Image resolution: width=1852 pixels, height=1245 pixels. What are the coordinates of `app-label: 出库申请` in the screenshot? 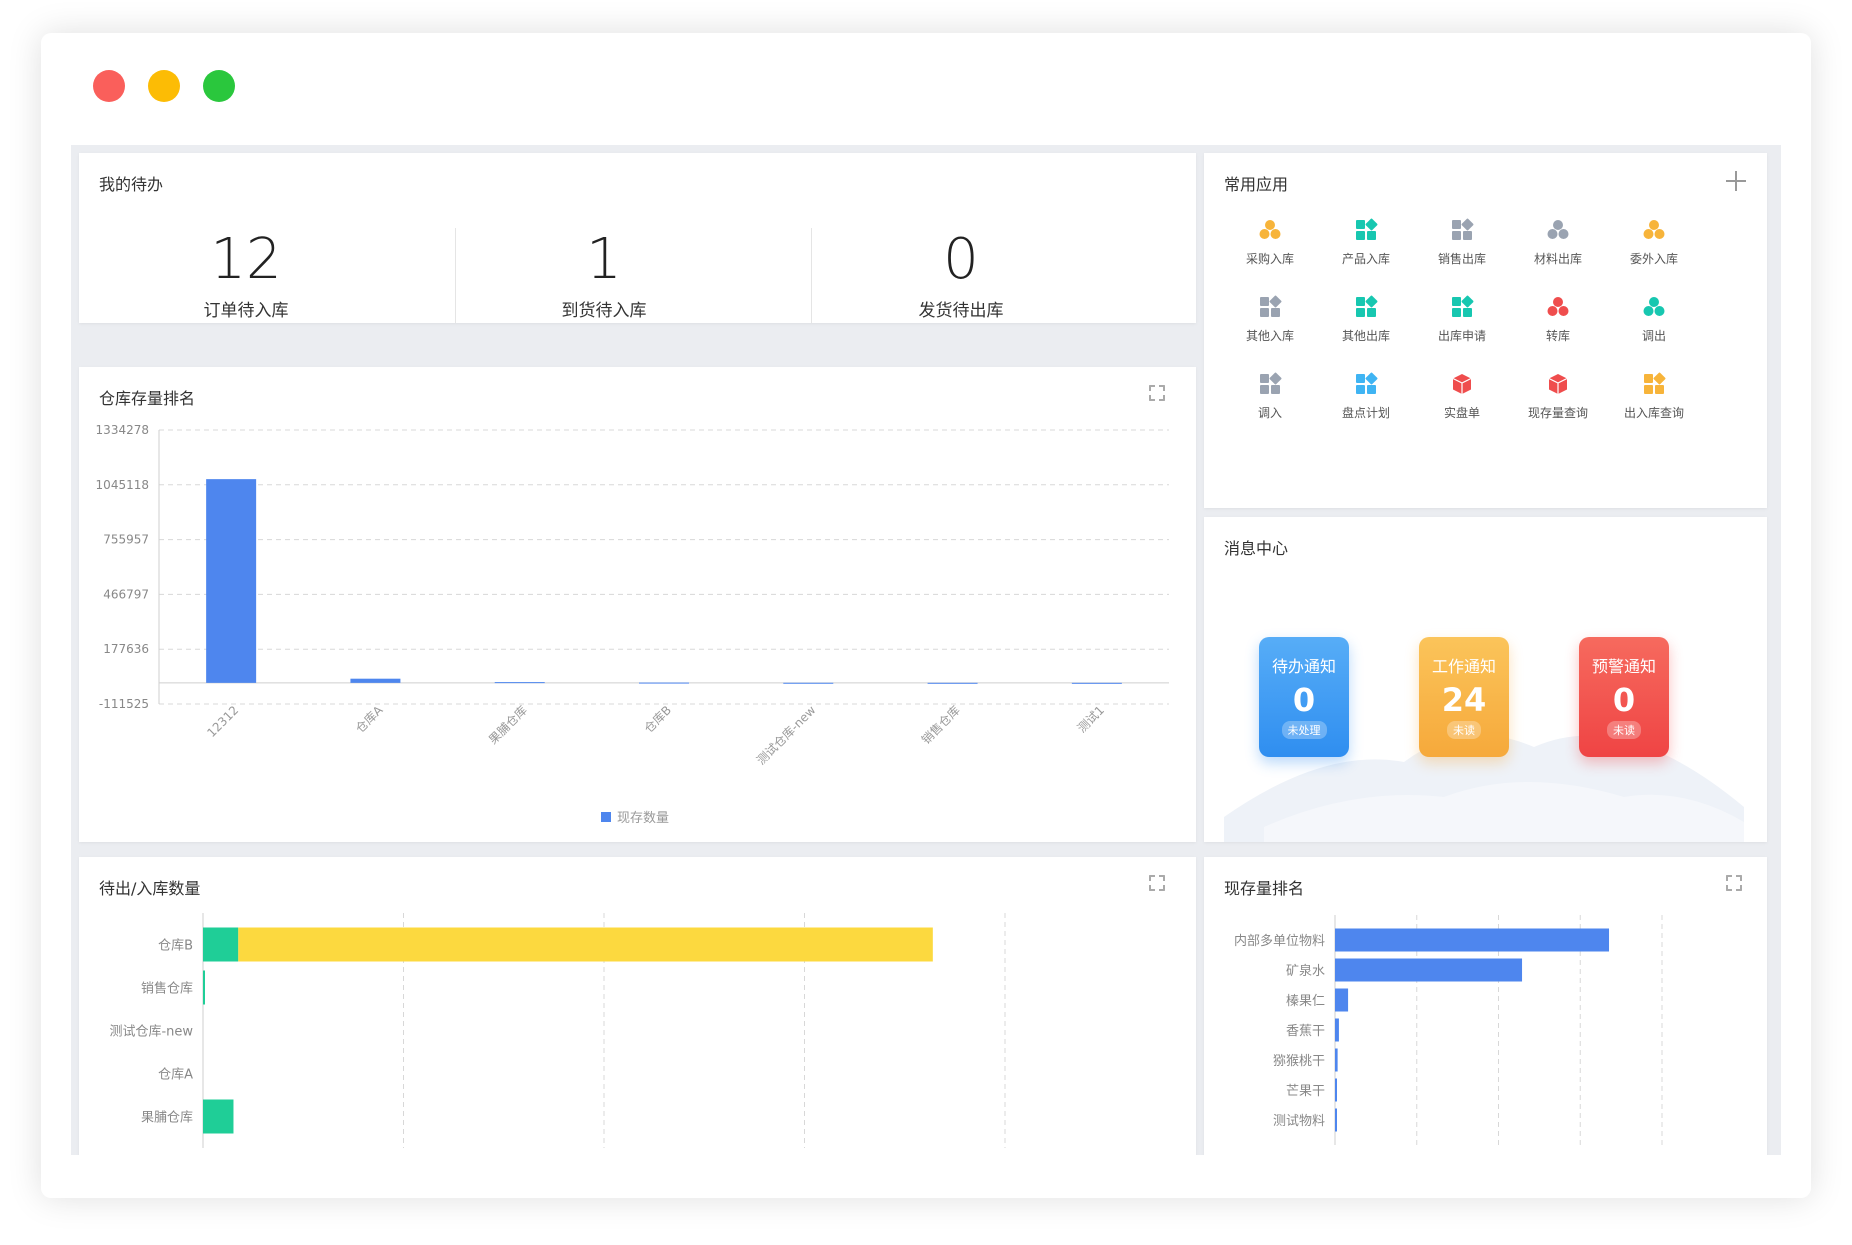 It's located at (1461, 336).